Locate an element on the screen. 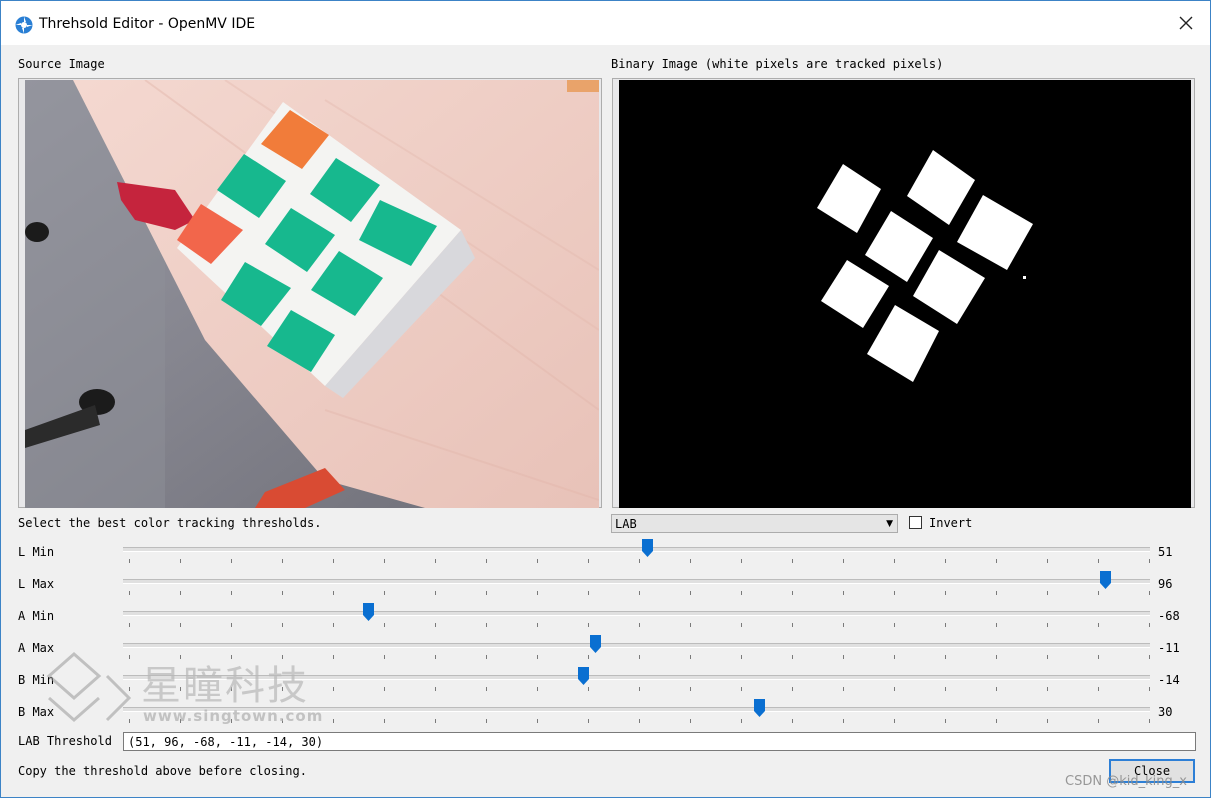 The width and height of the screenshot is (1213, 800). color-space-select: LAB ▼ is located at coordinates (754, 523).